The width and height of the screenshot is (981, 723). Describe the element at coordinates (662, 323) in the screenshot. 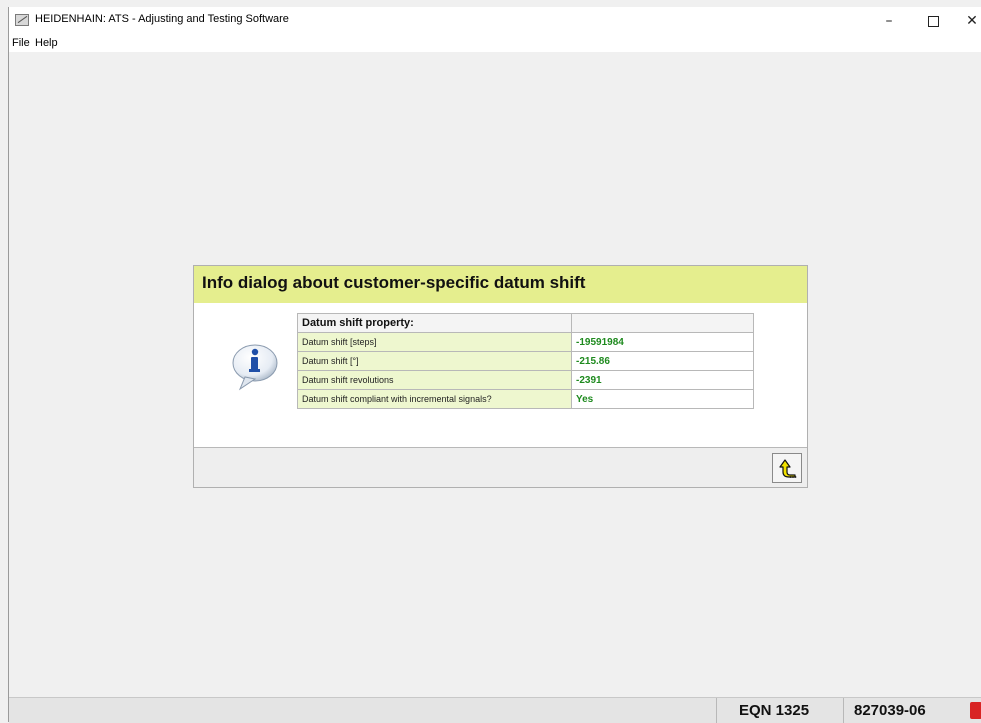

I see `column-header-value` at that location.